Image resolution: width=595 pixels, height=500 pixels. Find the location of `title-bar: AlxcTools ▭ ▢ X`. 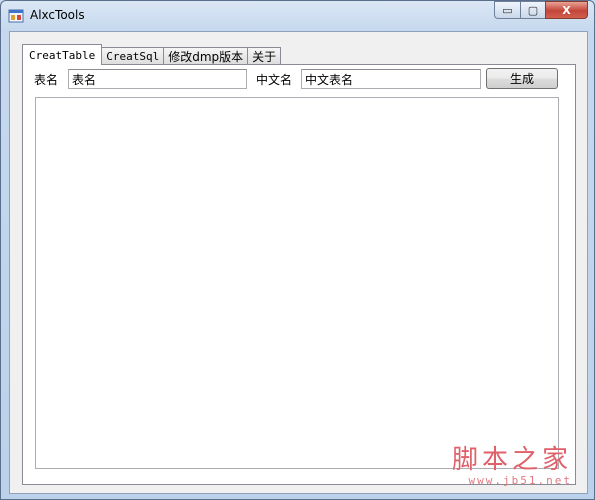

title-bar: AlxcTools ▭ ▢ X is located at coordinates (297, 16).